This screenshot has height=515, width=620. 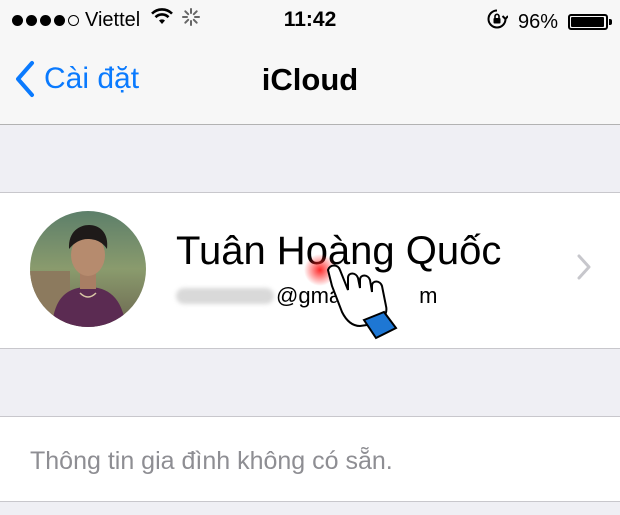 What do you see at coordinates (88, 269) in the screenshot?
I see `avatar` at bounding box center [88, 269].